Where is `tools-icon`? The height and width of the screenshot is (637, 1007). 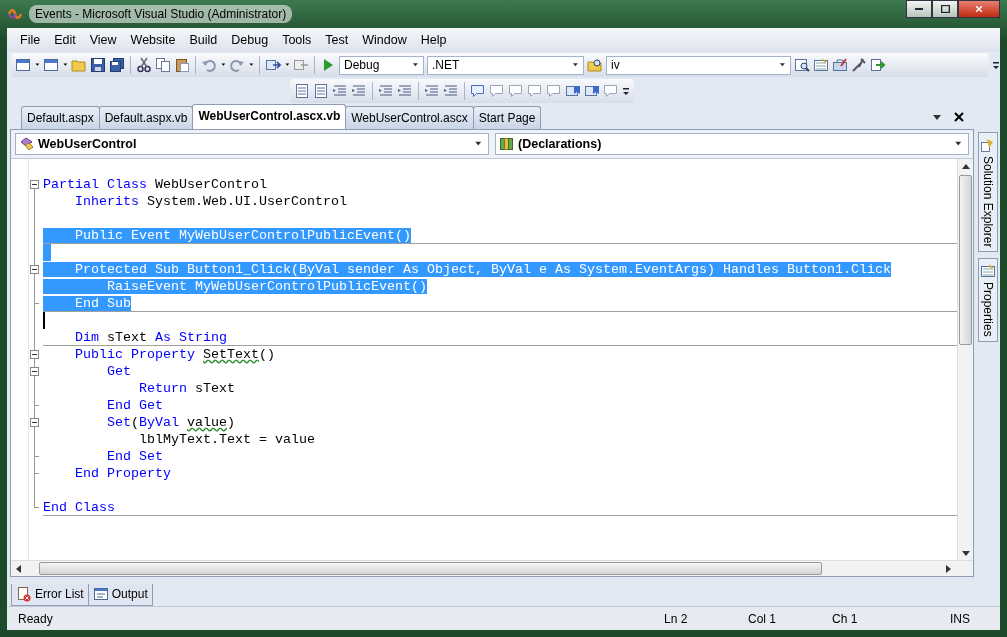
tools-icon is located at coordinates (859, 65).